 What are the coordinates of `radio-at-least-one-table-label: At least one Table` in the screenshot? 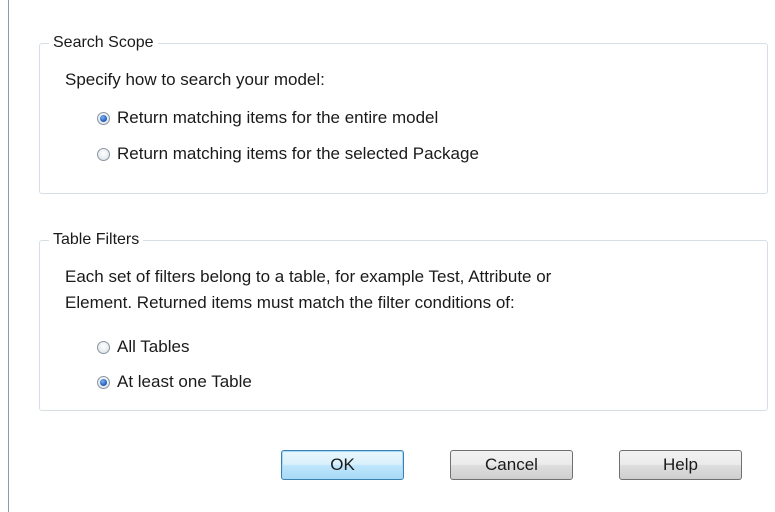 It's located at (184, 381).